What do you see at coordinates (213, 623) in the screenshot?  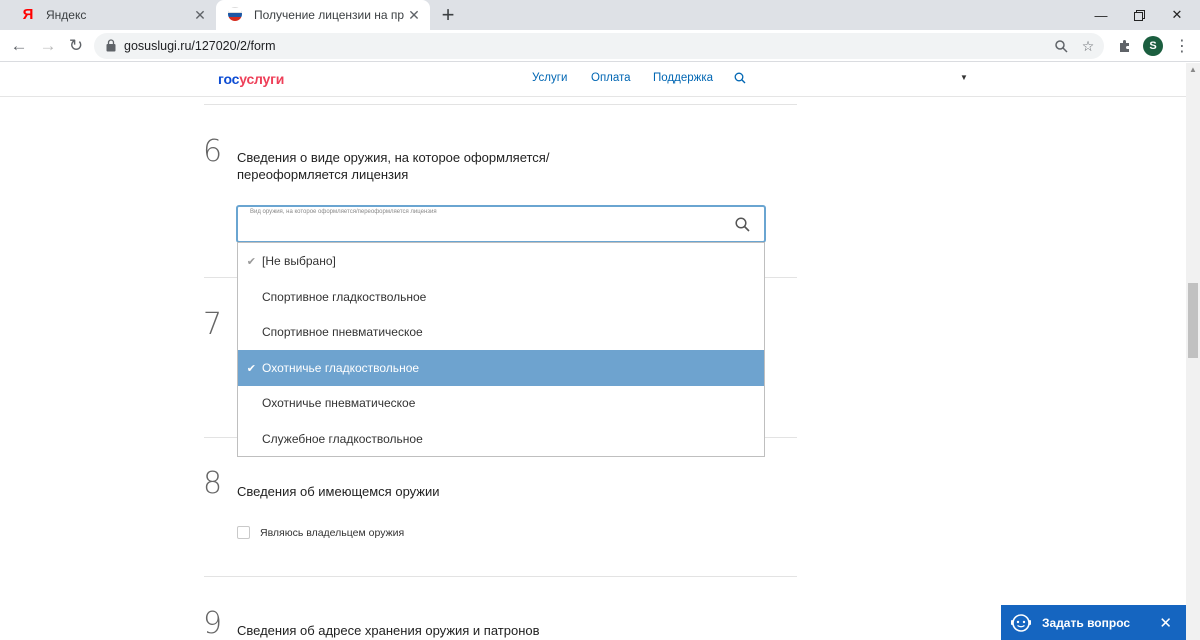 I see `step-number: 9` at bounding box center [213, 623].